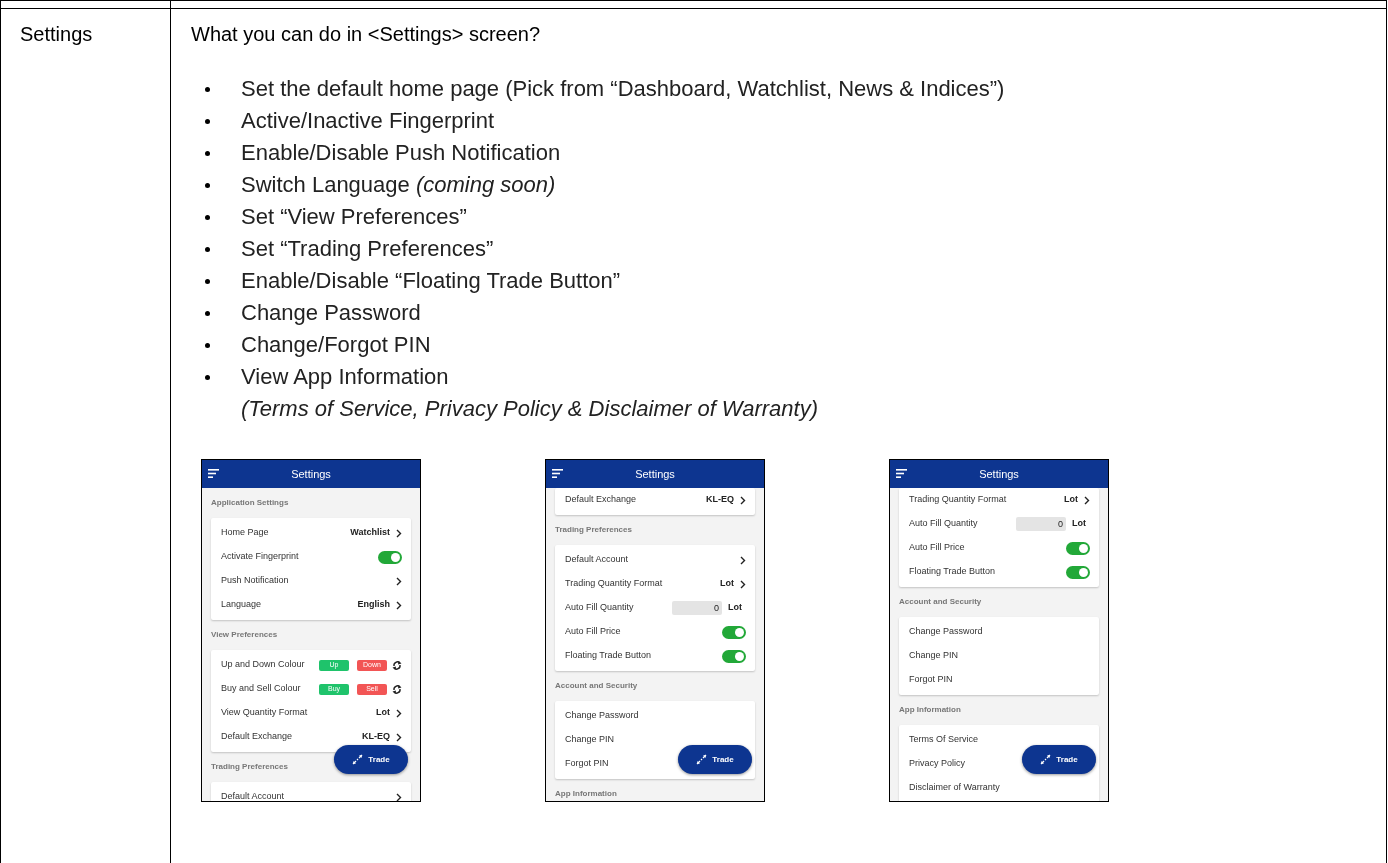 This screenshot has width=1388, height=863. I want to click on setting-label: Up and Down Colour, so click(263, 665).